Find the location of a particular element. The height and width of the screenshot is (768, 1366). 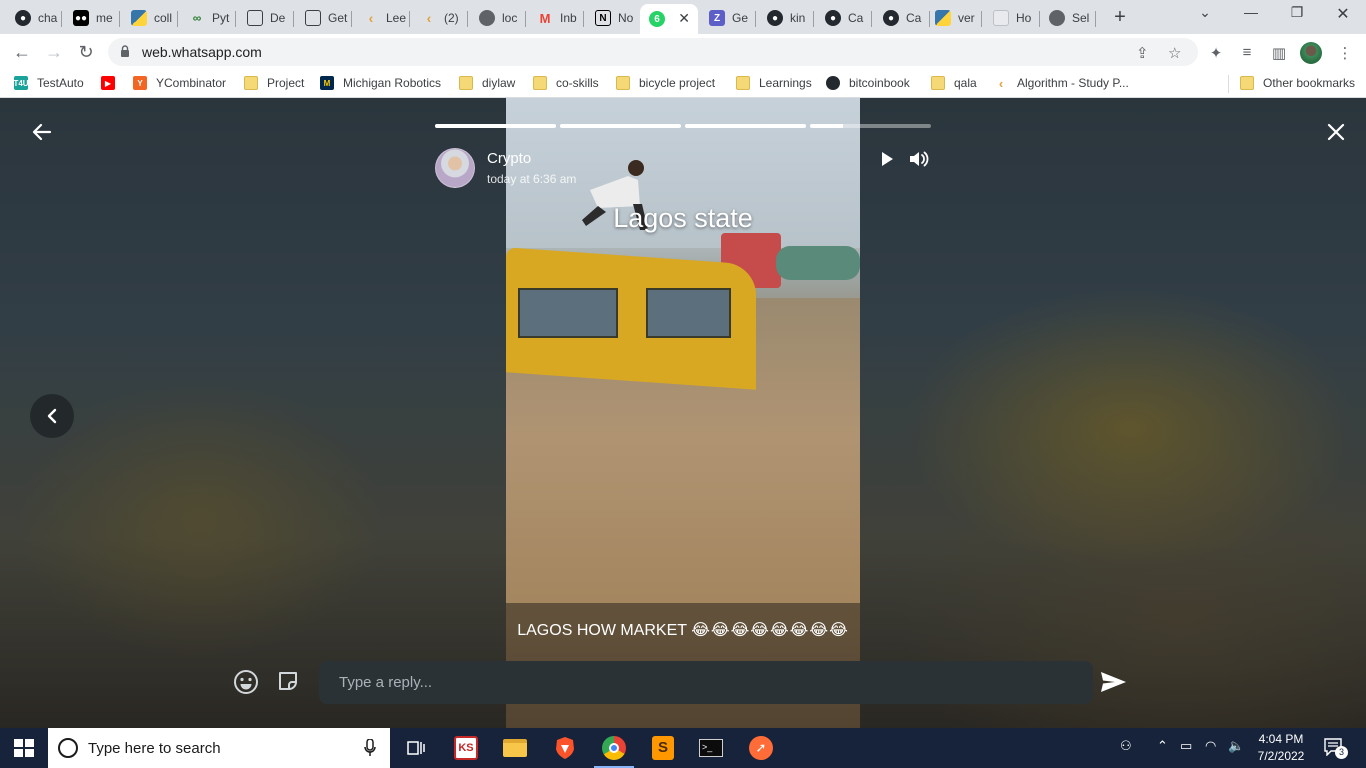

emoji-icon is located at coordinates (246, 682).